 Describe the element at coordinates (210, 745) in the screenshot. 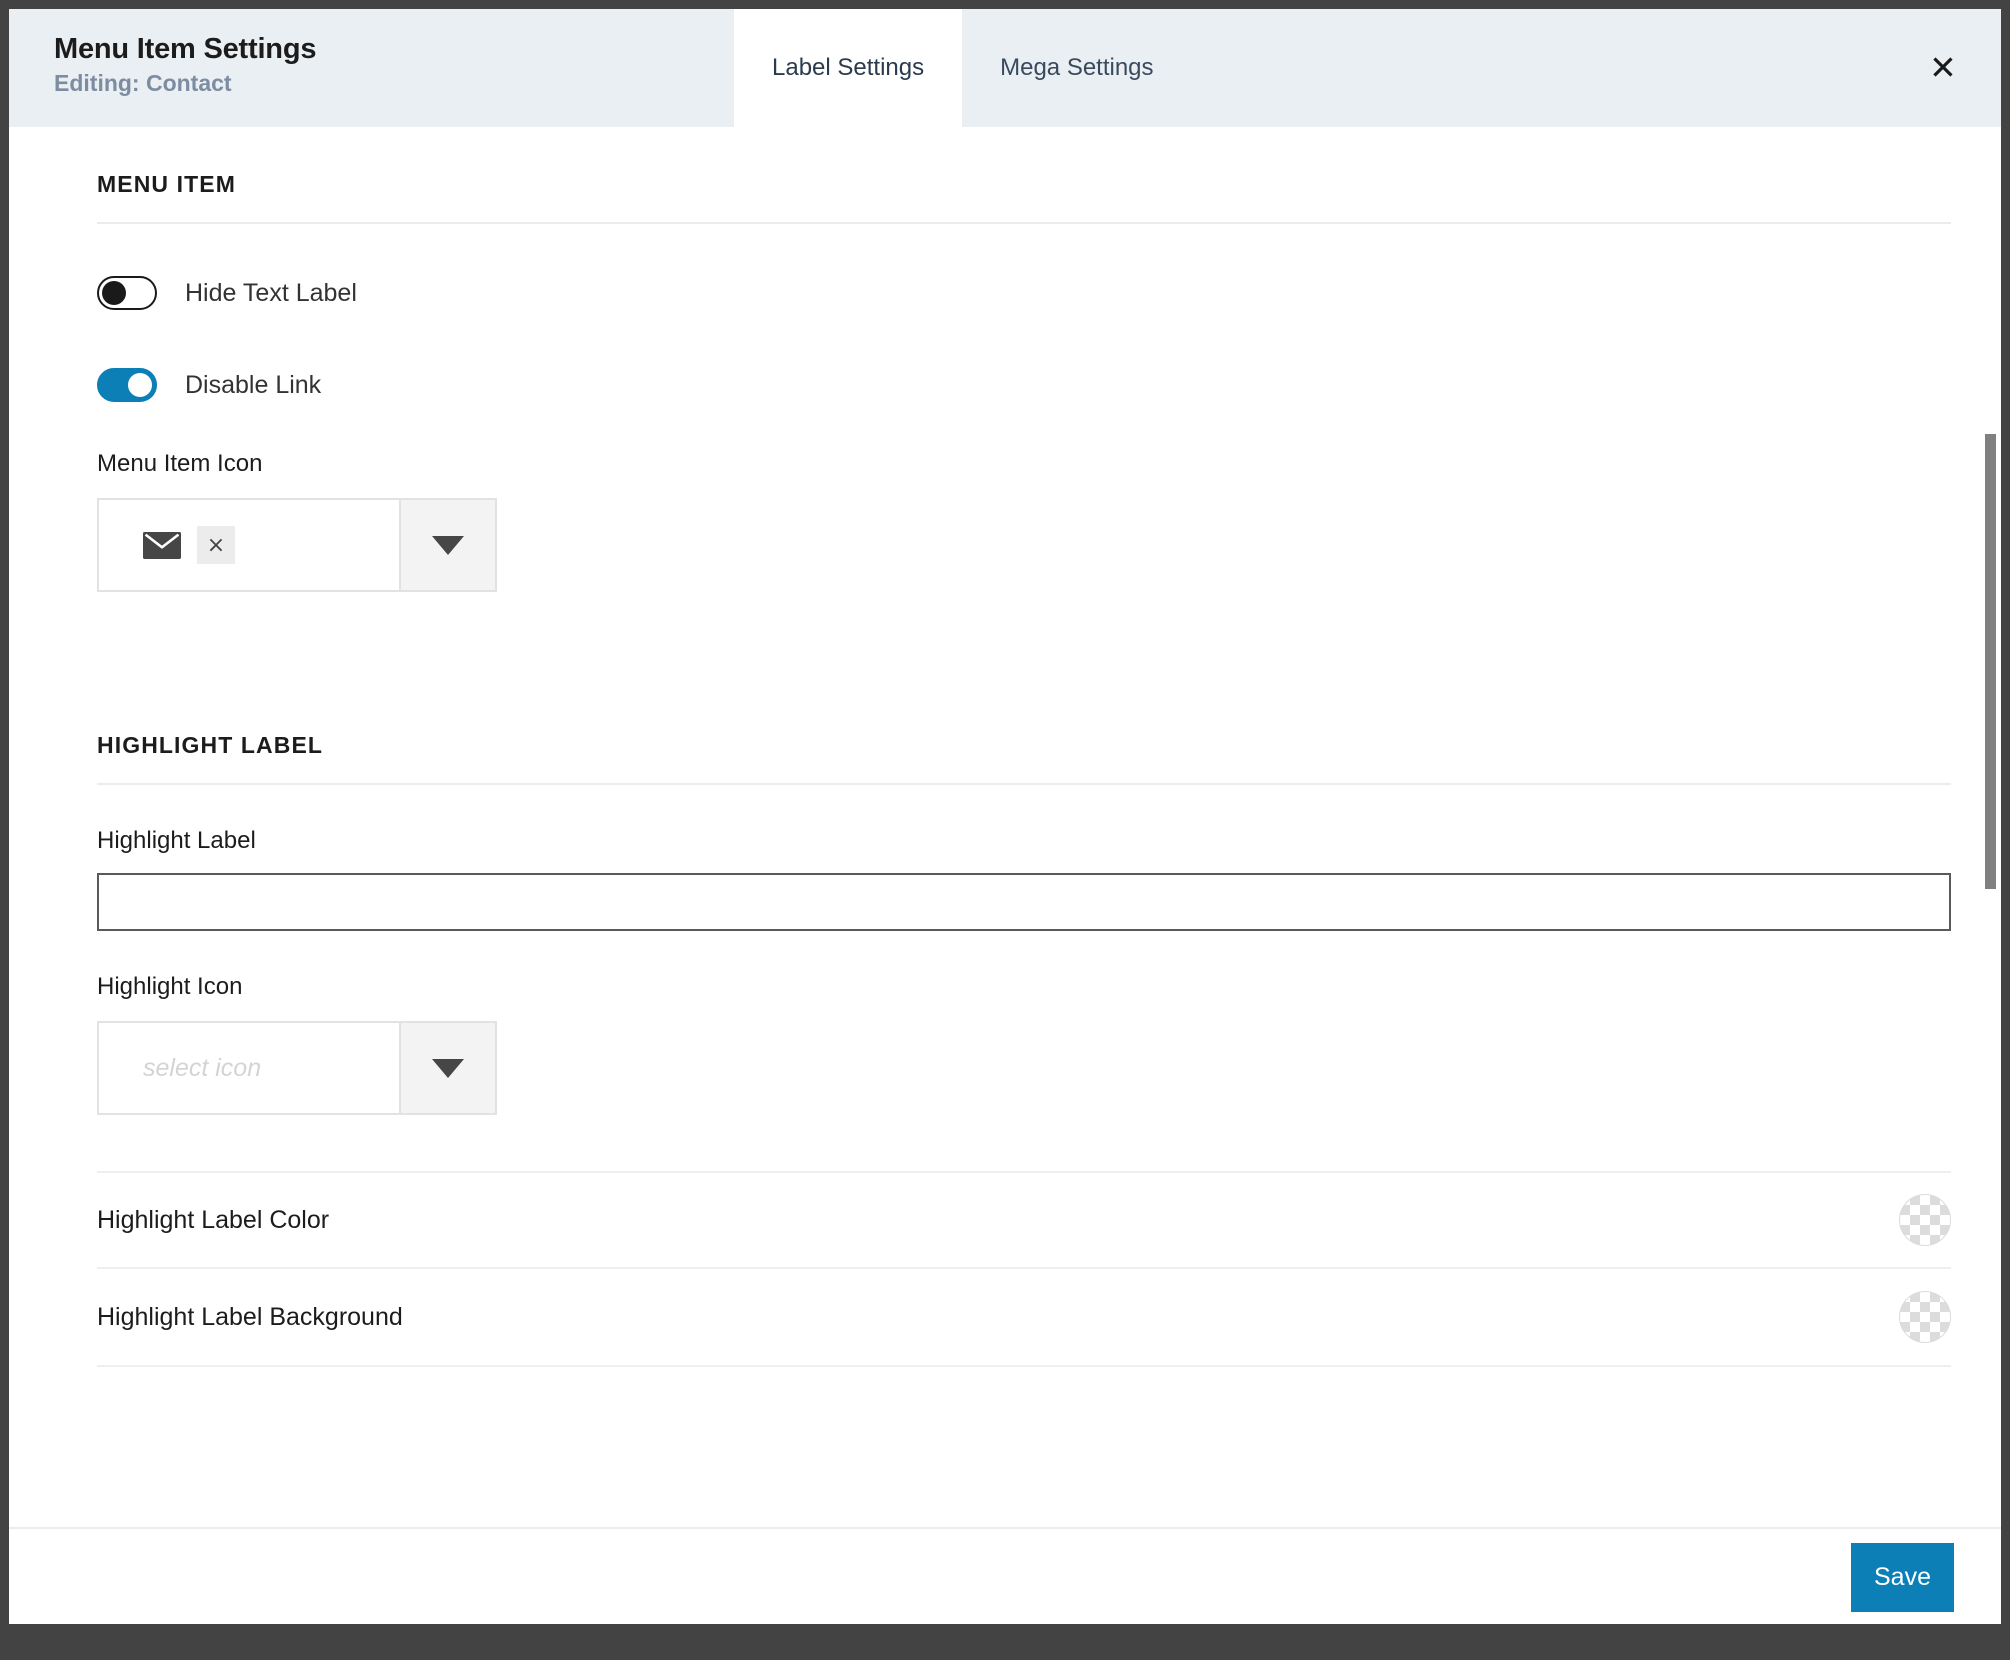

I see `section-heading-highlight-label: HIGHLIGHT LABEL` at that location.